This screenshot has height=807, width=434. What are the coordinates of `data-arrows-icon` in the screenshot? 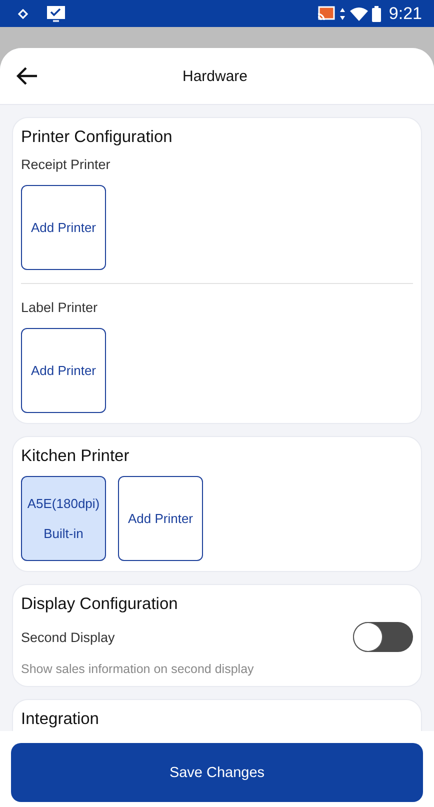 It's located at (342, 13).